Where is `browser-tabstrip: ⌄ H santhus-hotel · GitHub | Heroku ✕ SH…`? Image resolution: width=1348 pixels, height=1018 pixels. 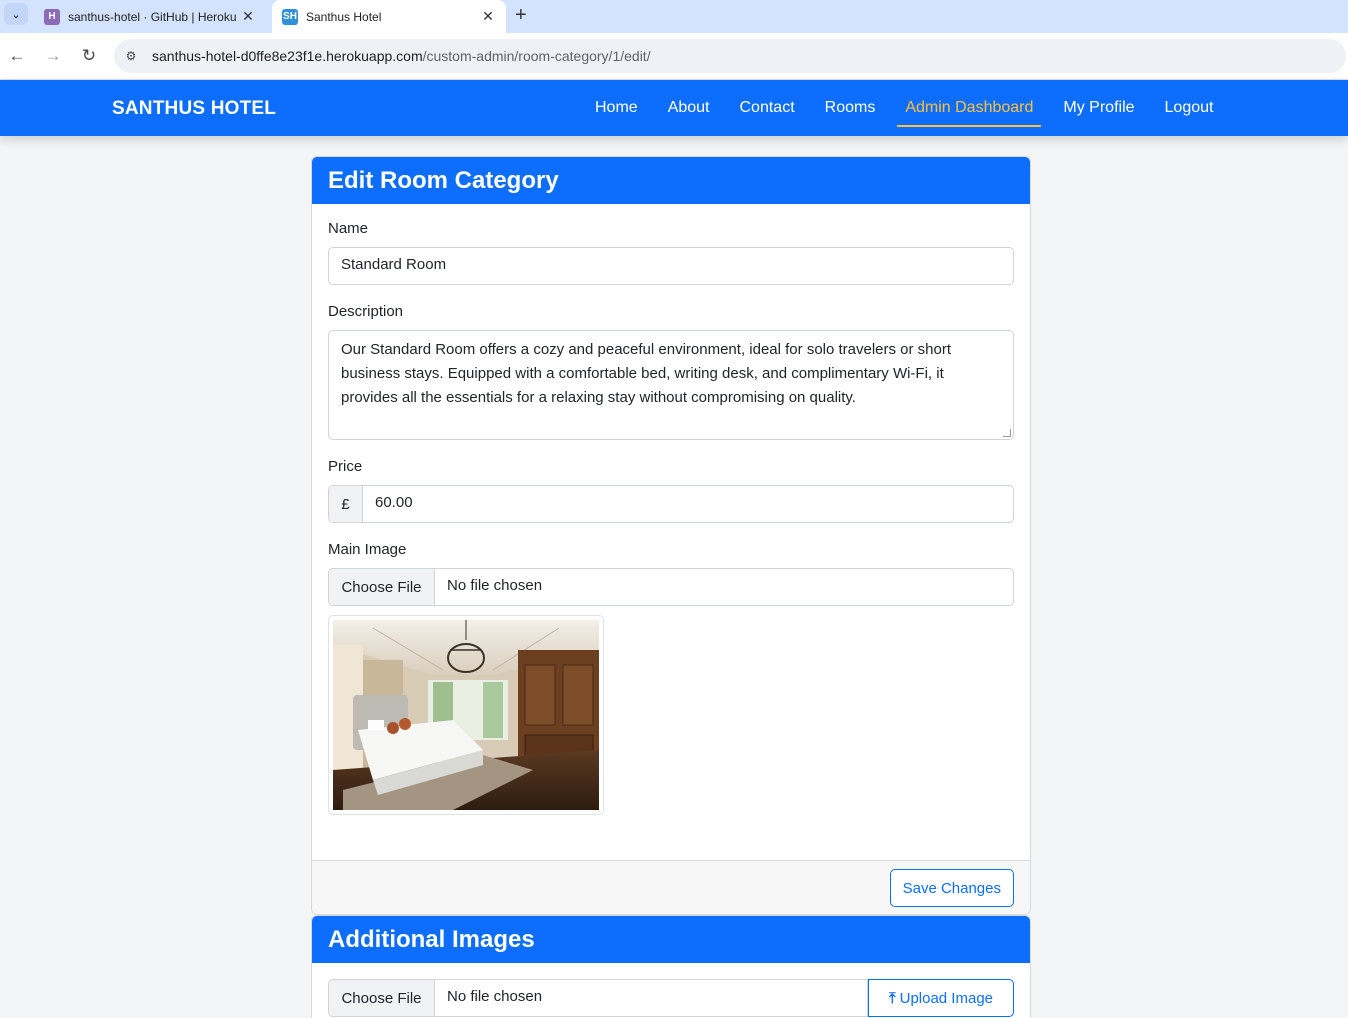
browser-tabstrip: ⌄ H santhus-hotel · GitHub | Heroku ✕ SH… is located at coordinates (674, 16).